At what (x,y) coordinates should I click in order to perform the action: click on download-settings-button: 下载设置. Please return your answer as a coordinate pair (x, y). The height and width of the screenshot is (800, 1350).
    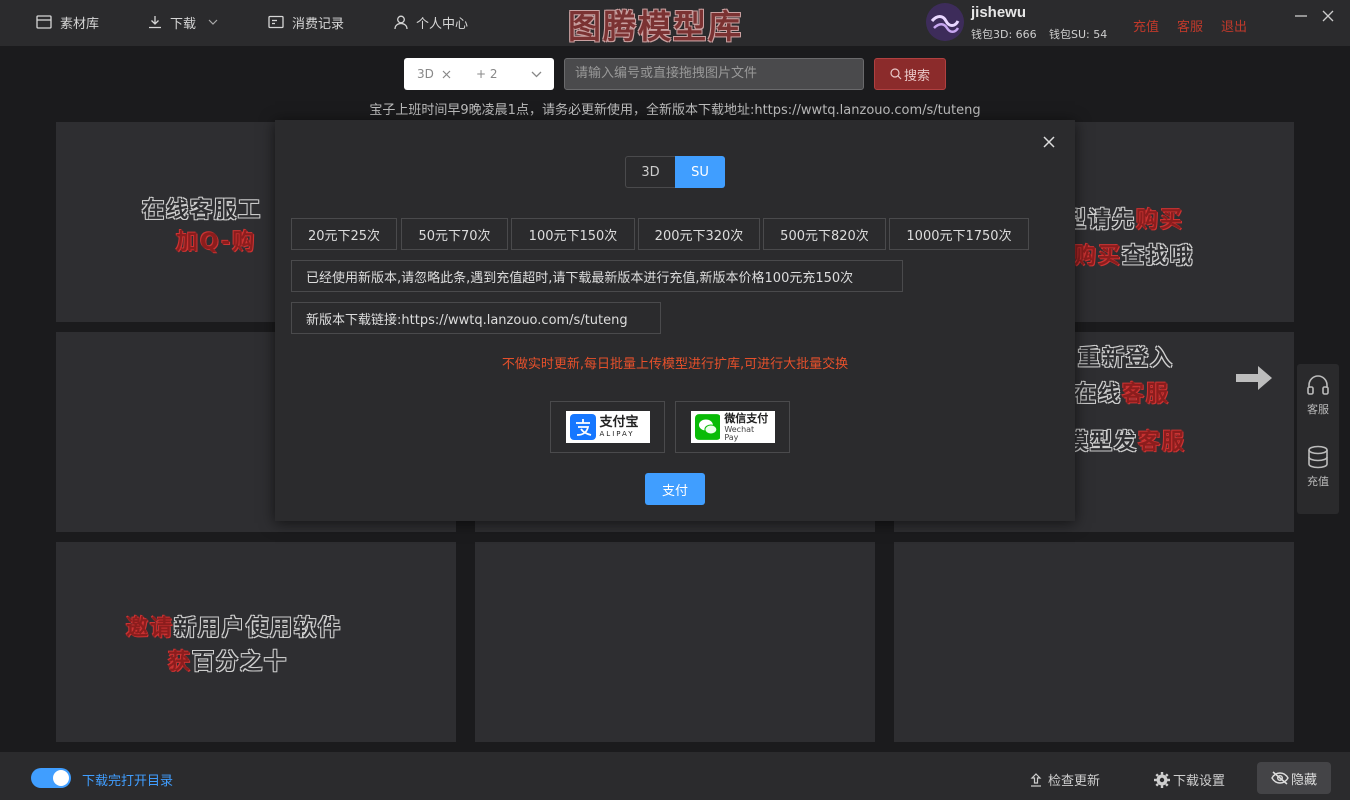
    Looking at the image, I should click on (1189, 779).